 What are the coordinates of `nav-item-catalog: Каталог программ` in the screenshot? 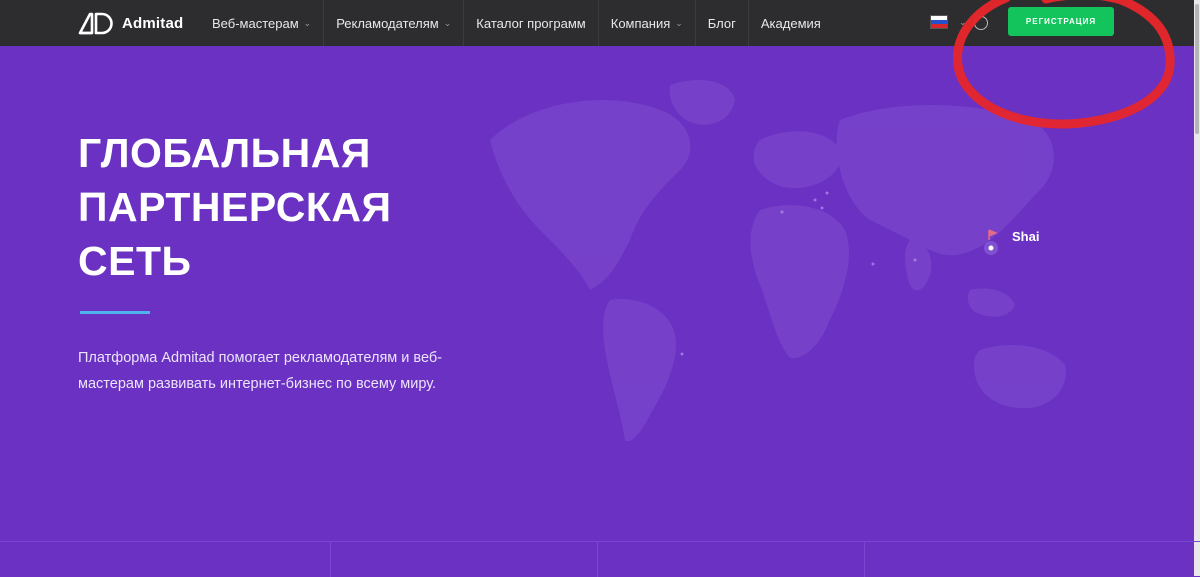 It's located at (530, 23).